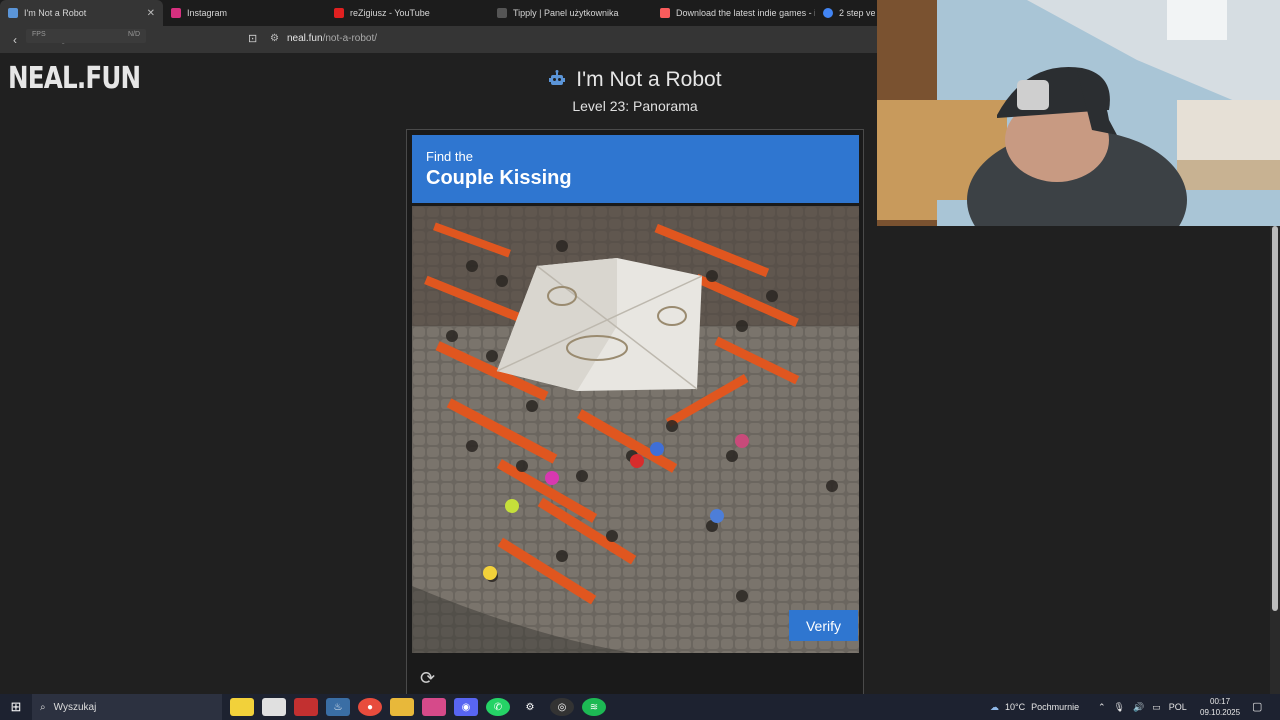 This screenshot has height=720, width=1280. What do you see at coordinates (434, 707) in the screenshot?
I see `browser-icon` at bounding box center [434, 707].